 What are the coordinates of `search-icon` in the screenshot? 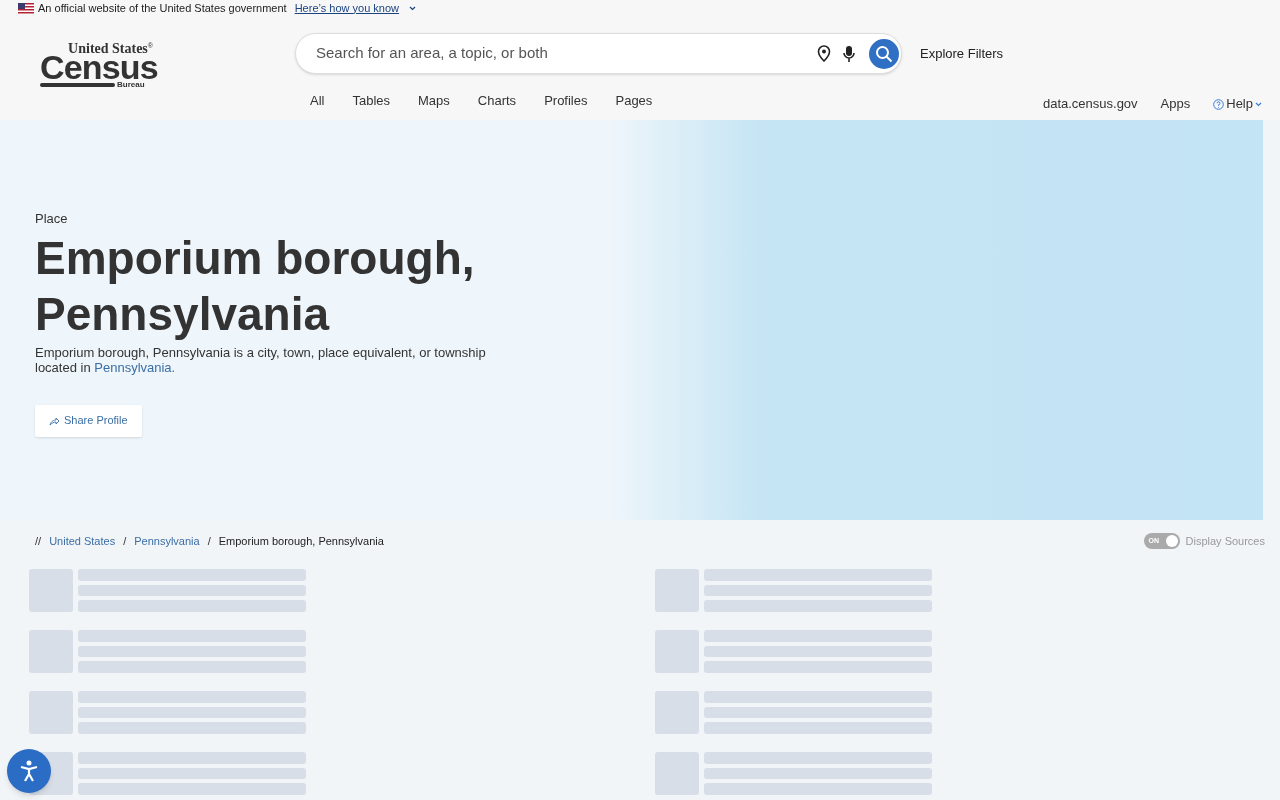 It's located at (884, 53).